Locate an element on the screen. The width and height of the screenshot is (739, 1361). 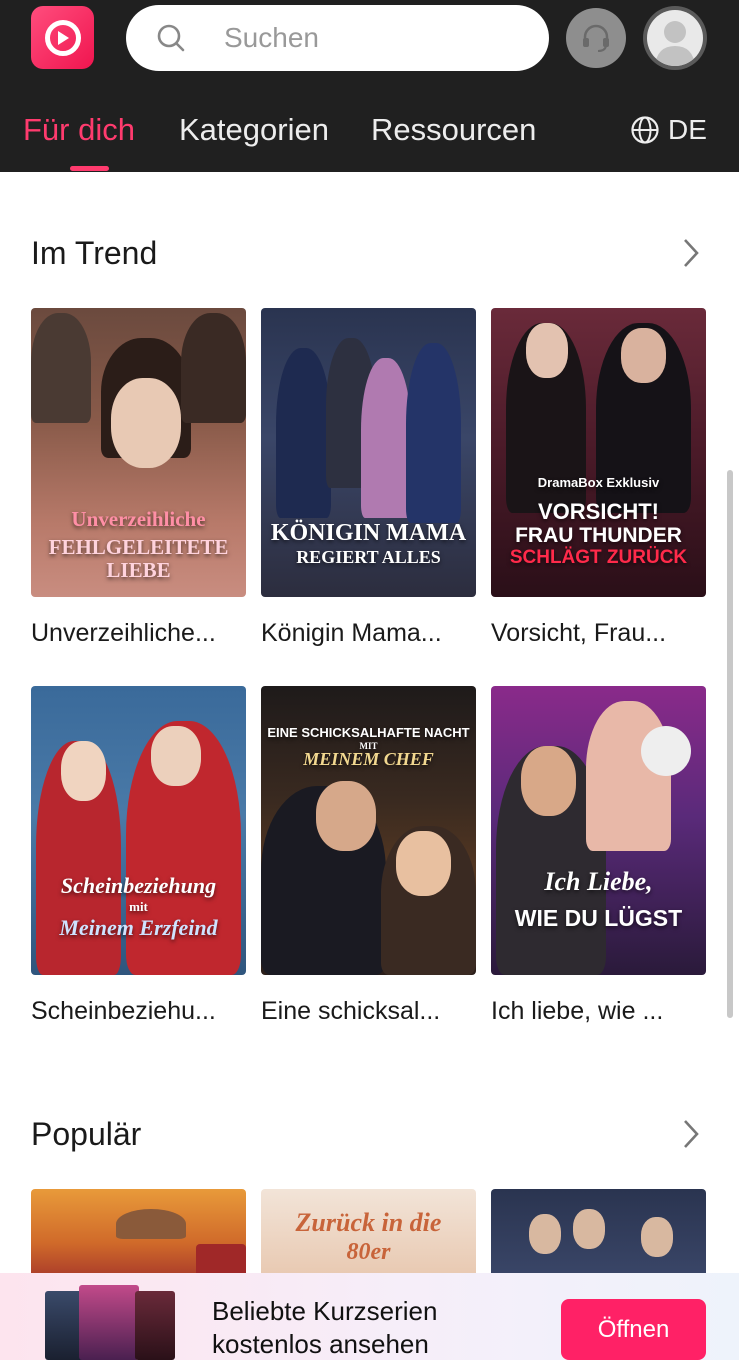
support-button is located at coordinates (596, 38).